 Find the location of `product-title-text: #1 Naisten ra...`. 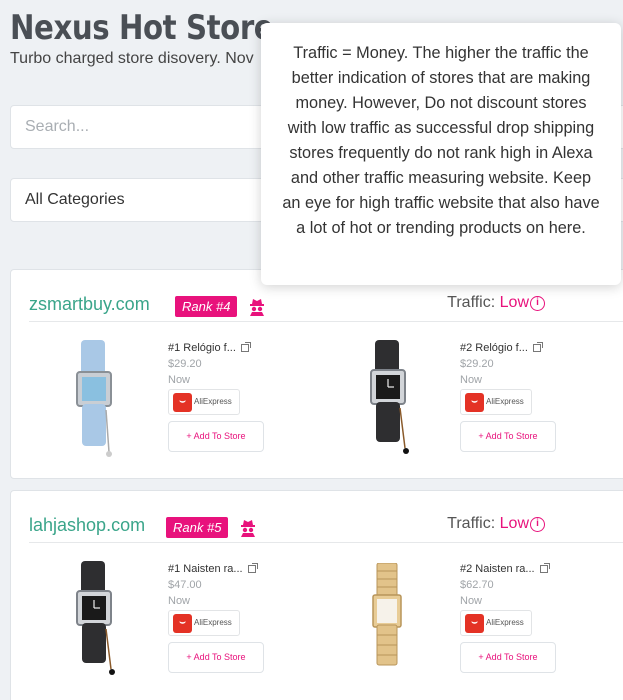

product-title-text: #1 Naisten ra... is located at coordinates (205, 569).